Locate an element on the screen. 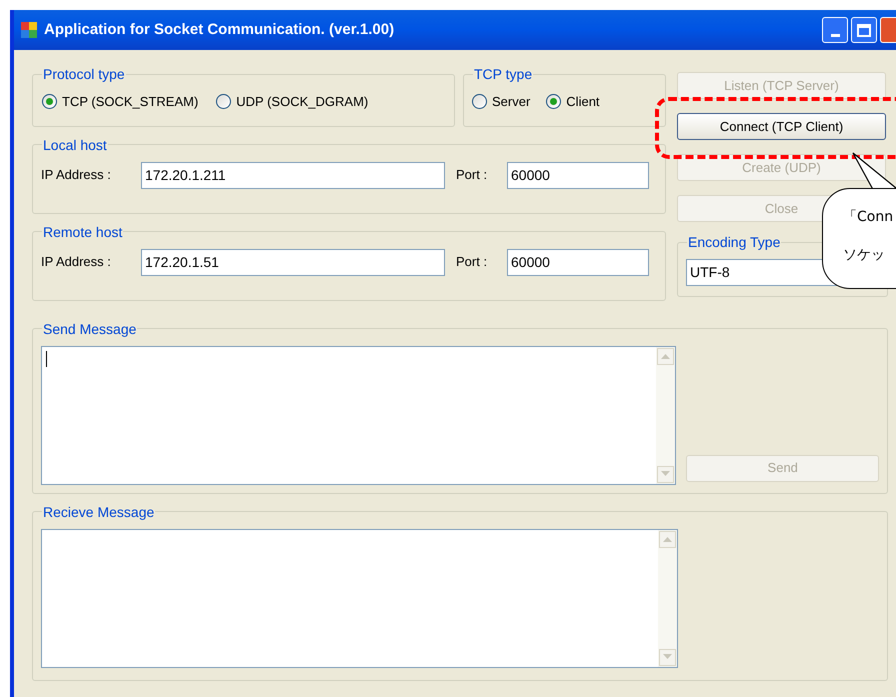 This screenshot has height=697, width=896. group-label: Send Message is located at coordinates (90, 328).